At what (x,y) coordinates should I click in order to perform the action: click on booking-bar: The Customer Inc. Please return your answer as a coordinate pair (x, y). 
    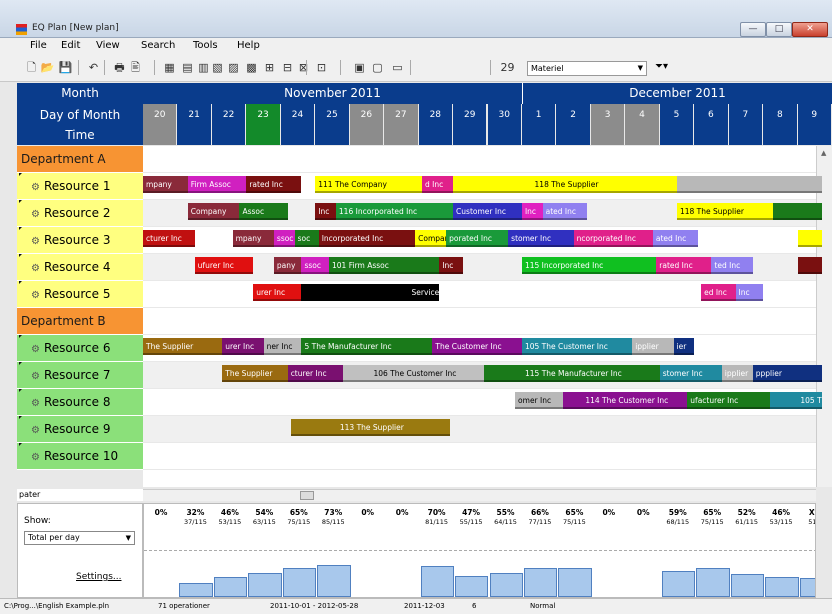
    Looking at the image, I should click on (477, 346).